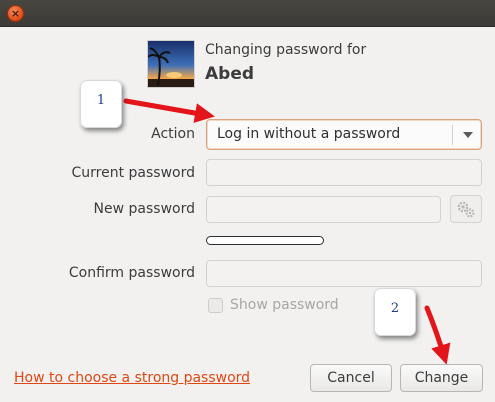 The image size is (495, 402). Describe the element at coordinates (265, 240) in the screenshot. I see `password-strength-bar` at that location.